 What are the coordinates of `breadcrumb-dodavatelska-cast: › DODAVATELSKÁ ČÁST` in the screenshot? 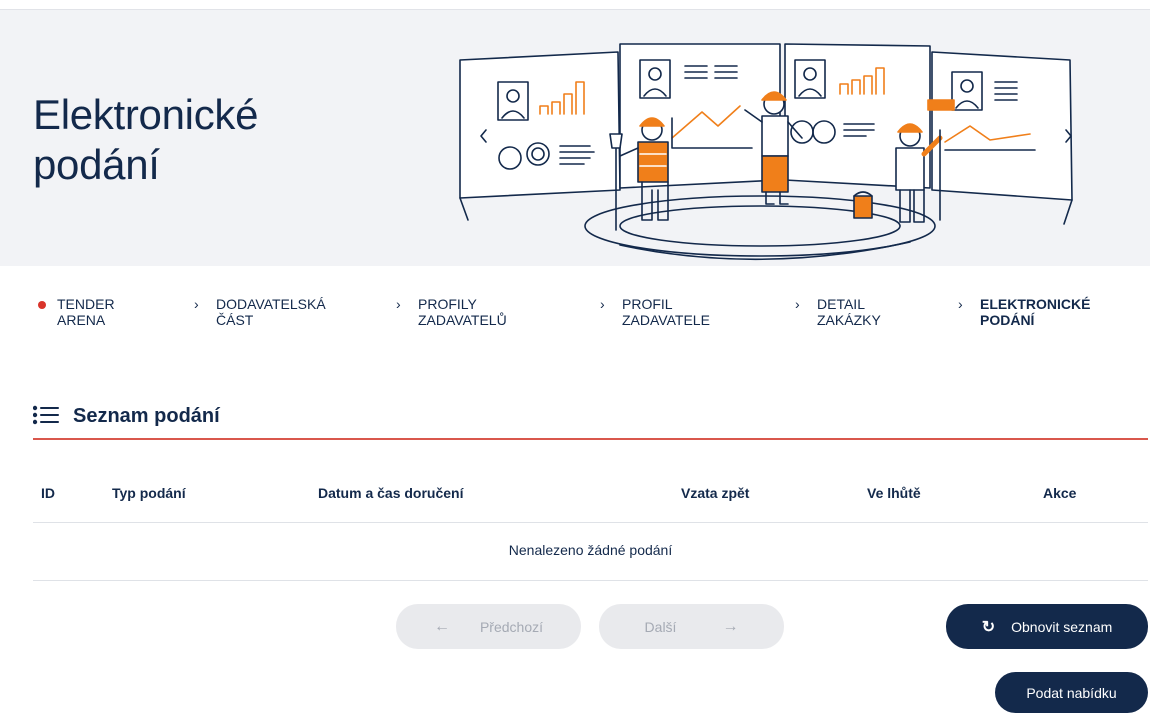 It's located at (270, 312).